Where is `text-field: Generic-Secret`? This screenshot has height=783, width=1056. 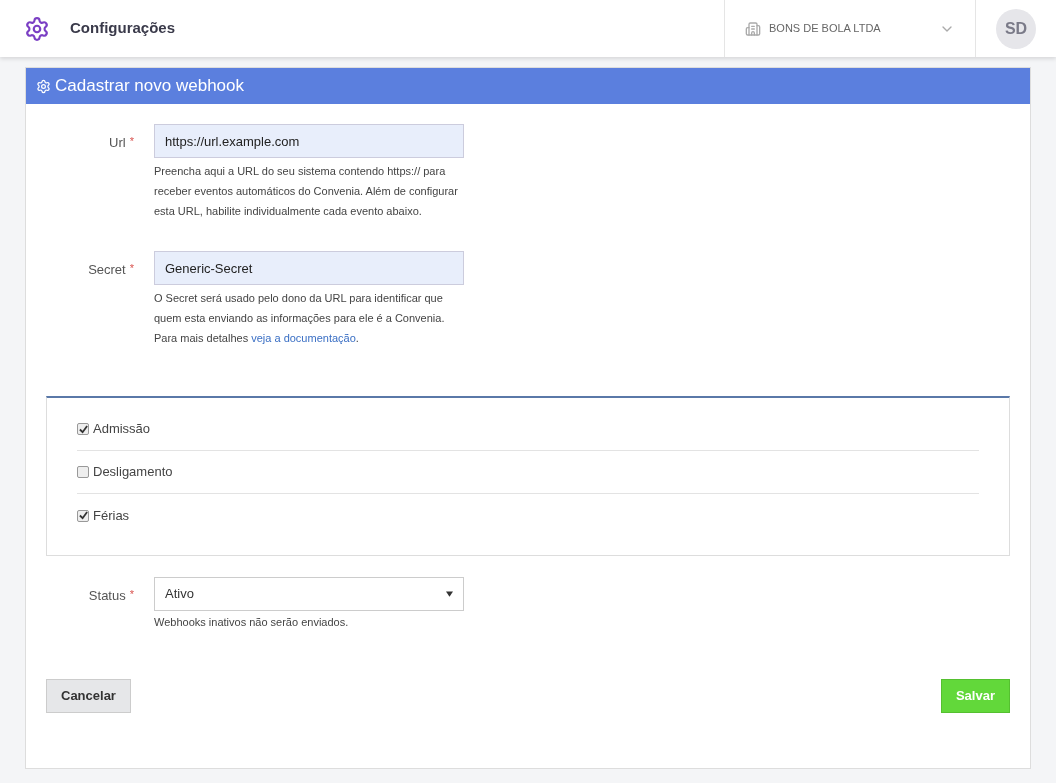 text-field: Generic-Secret is located at coordinates (309, 268).